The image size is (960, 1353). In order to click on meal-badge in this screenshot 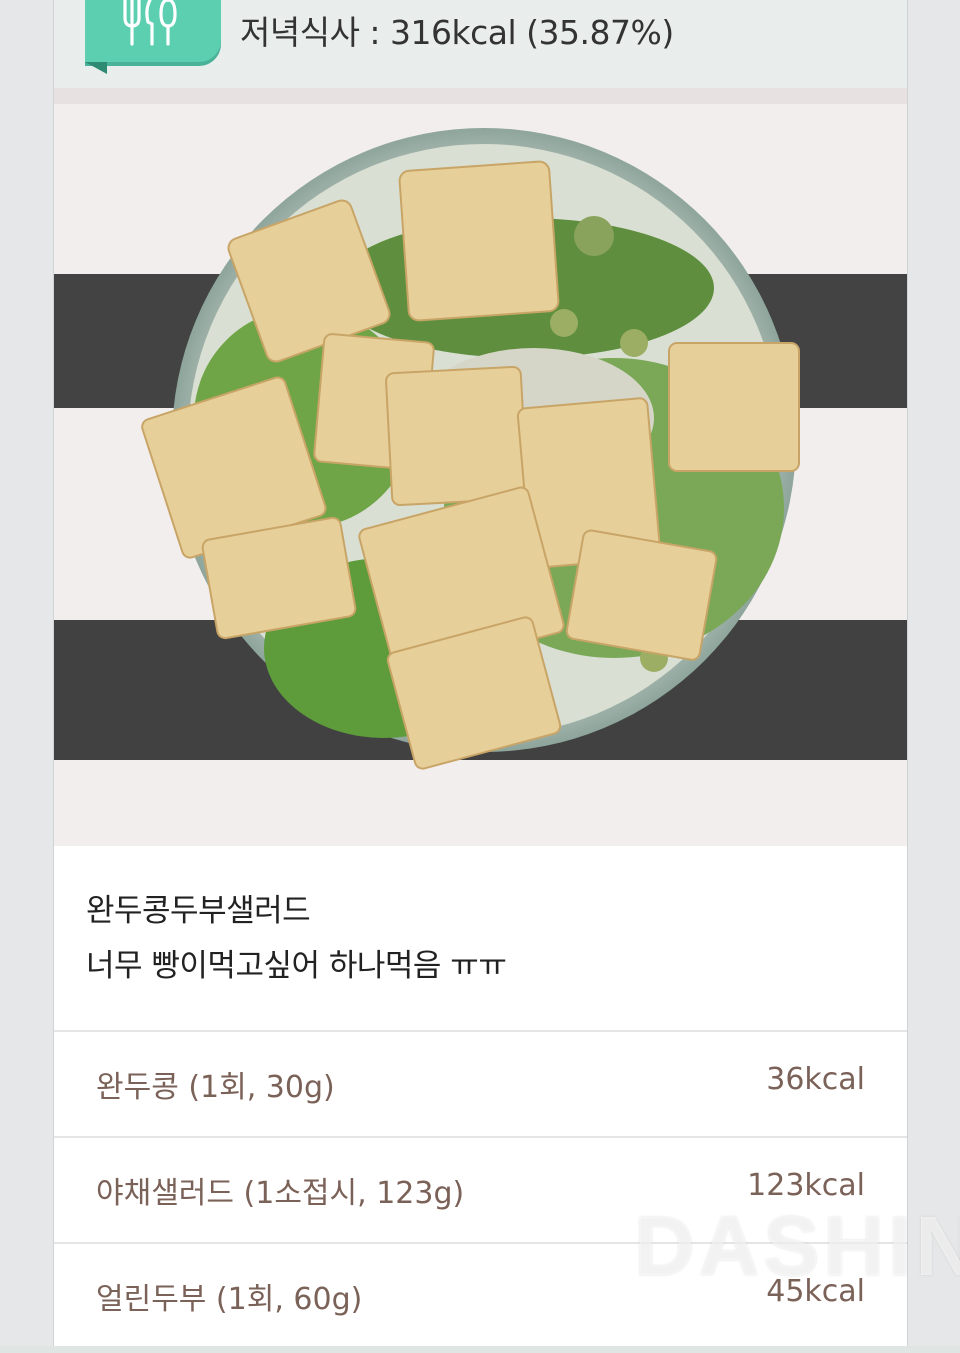, I will do `click(153, 31)`.